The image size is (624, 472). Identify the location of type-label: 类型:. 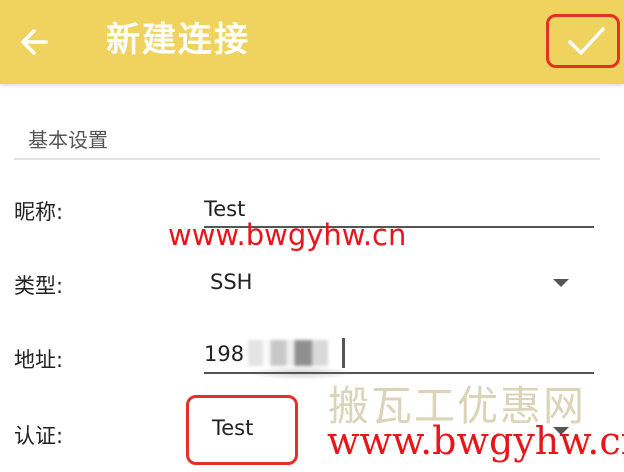
(39, 286).